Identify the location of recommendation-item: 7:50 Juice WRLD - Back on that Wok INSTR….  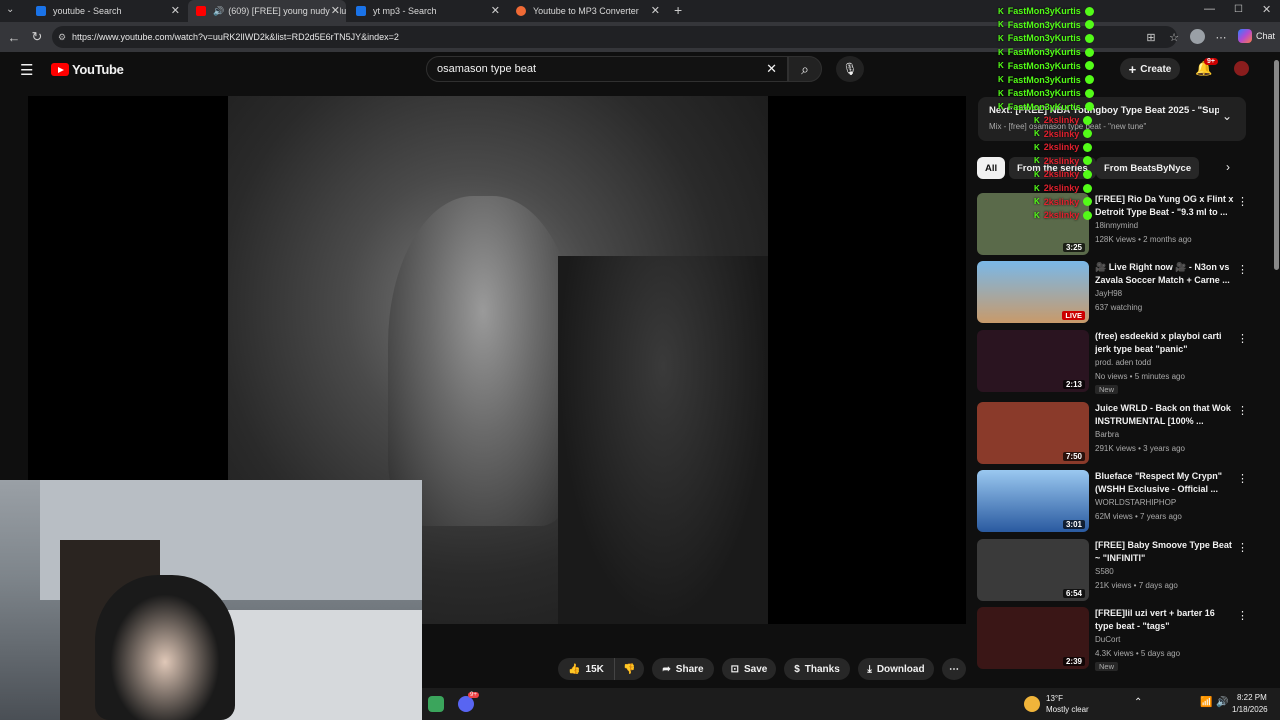
(1112, 434).